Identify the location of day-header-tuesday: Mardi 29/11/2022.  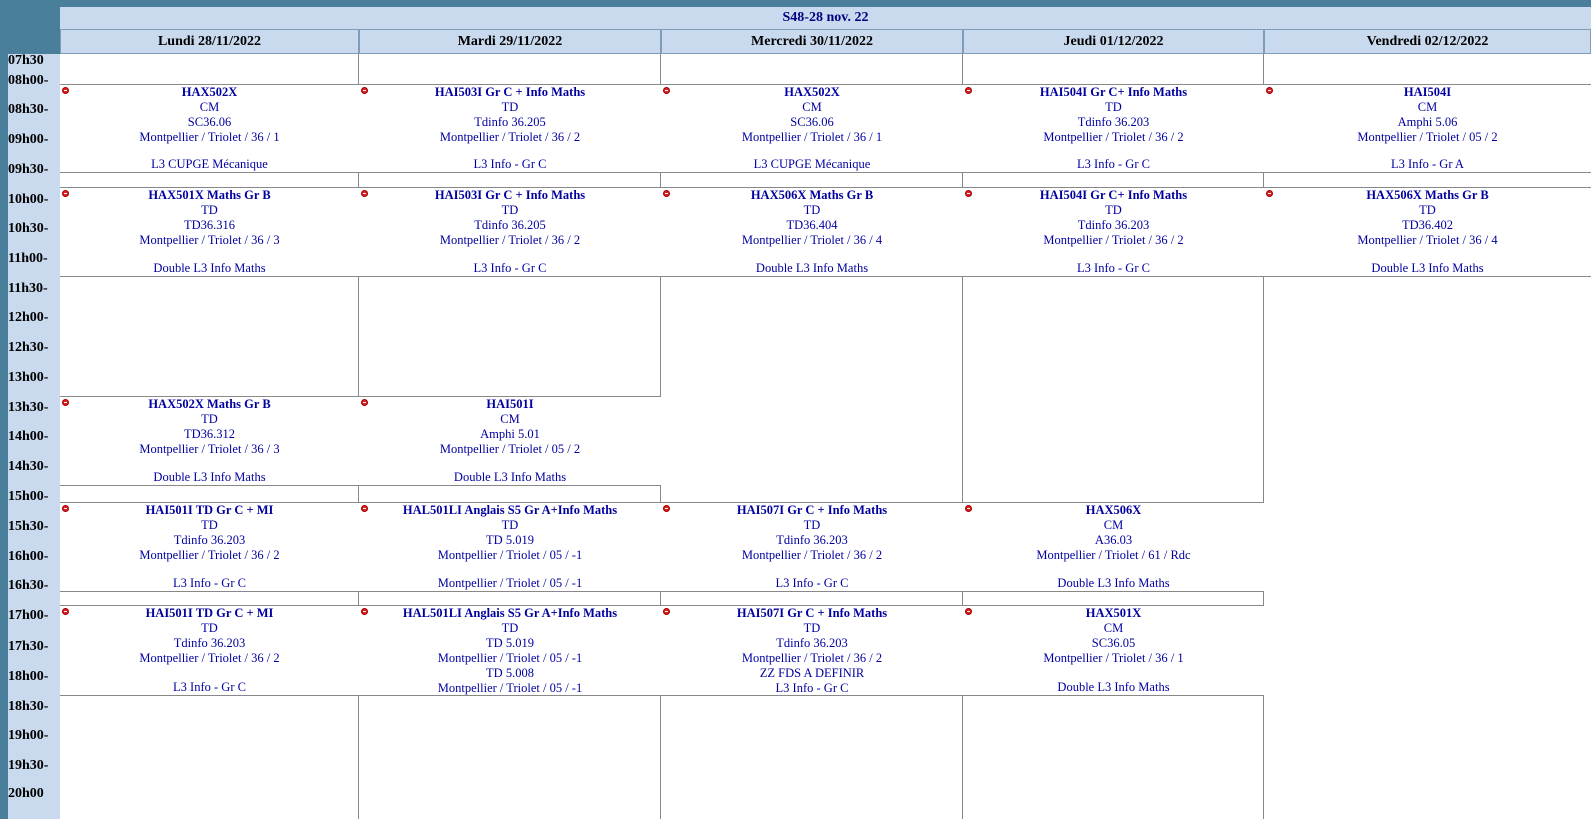
(510, 42).